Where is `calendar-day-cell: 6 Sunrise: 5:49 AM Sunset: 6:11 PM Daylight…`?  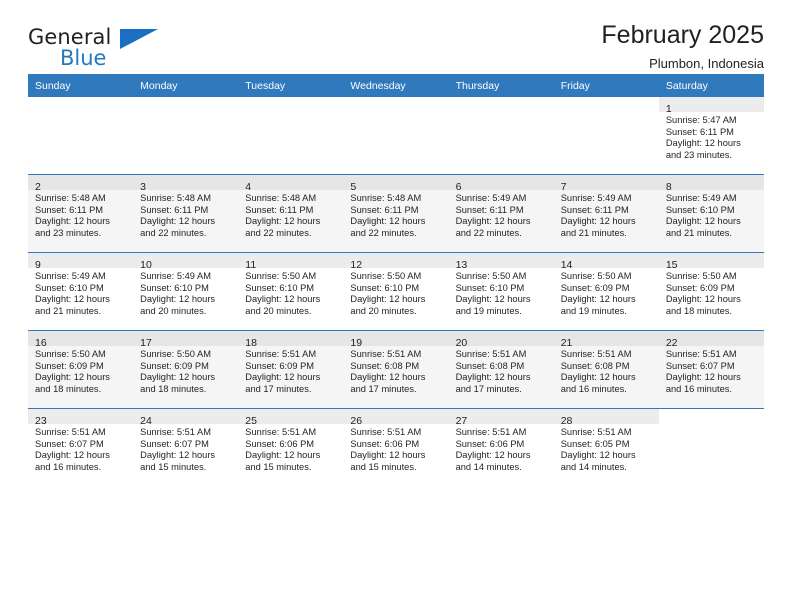 calendar-day-cell: 6 Sunrise: 5:49 AM Sunset: 6:11 PM Daylight… is located at coordinates (501, 213).